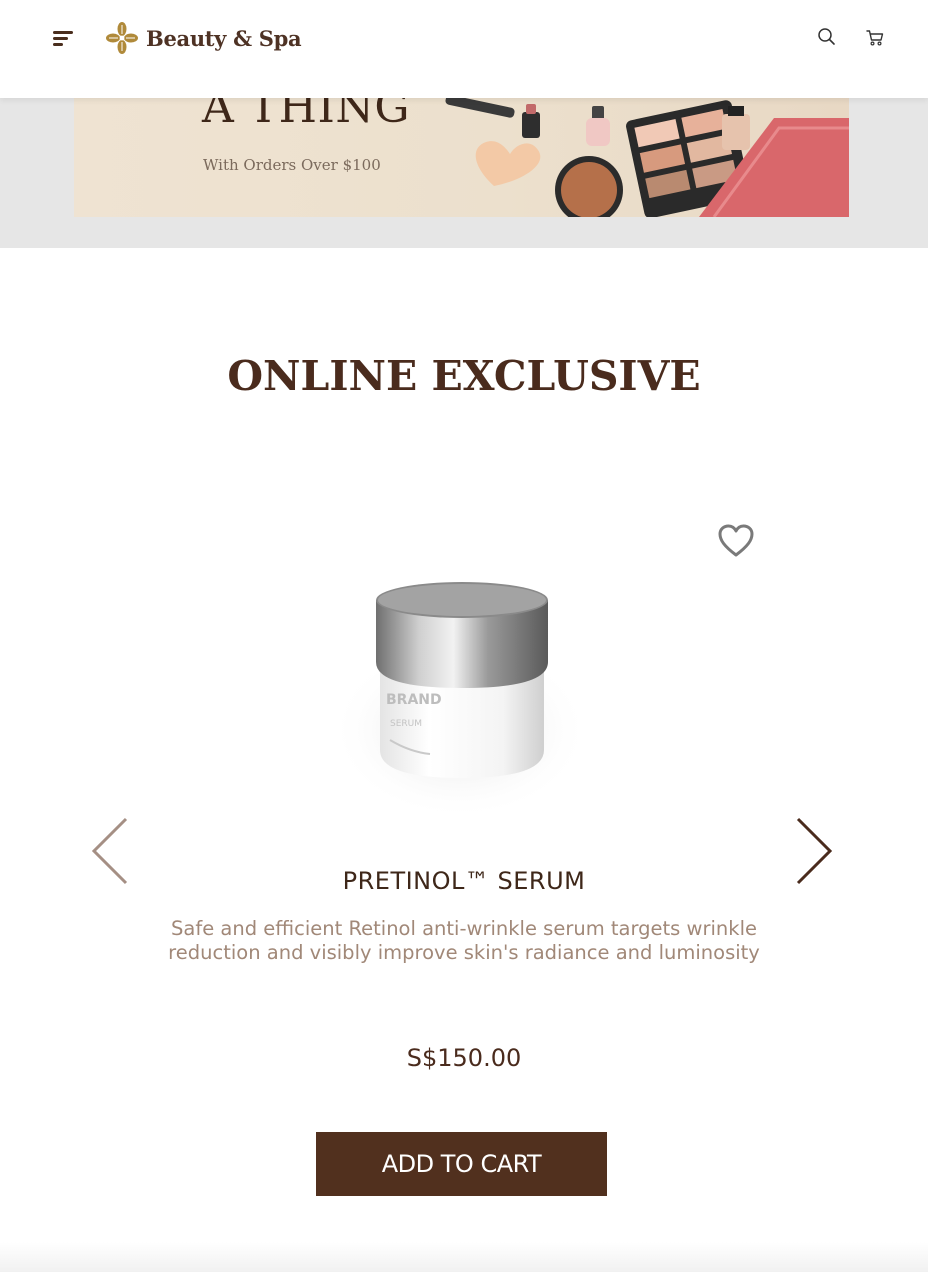 This screenshot has height=1272, width=928. What do you see at coordinates (736, 541) in the screenshot?
I see `wishlist-heart-icon` at bounding box center [736, 541].